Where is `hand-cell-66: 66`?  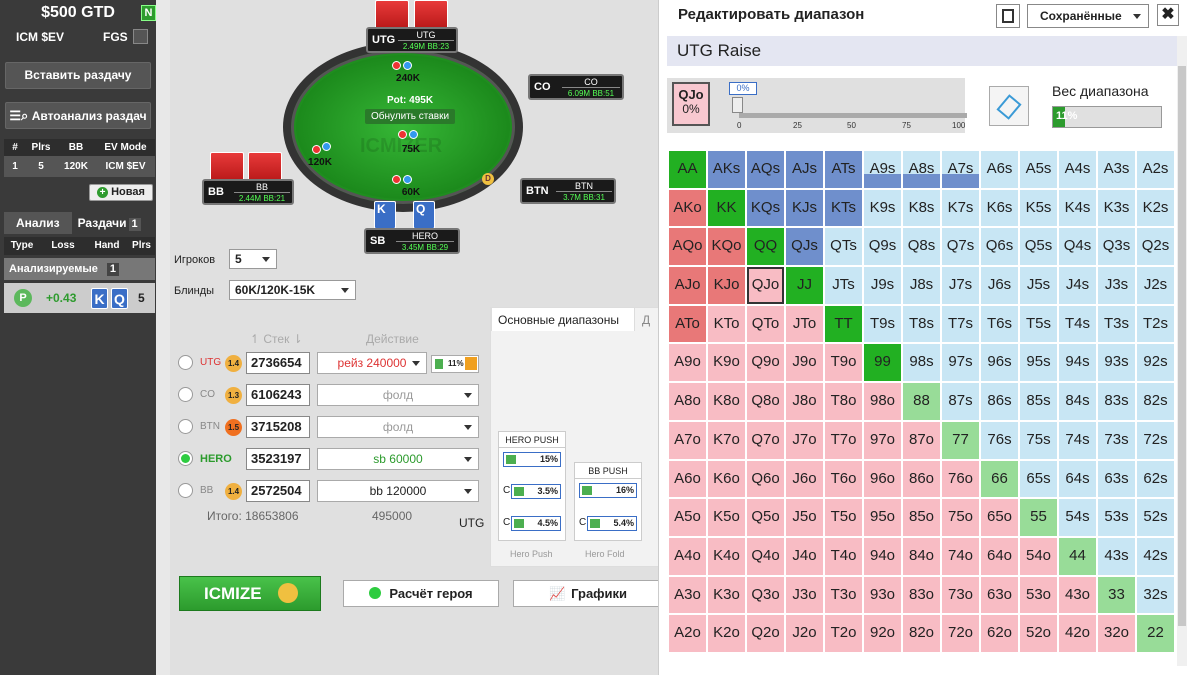 hand-cell-66: 66 is located at coordinates (999, 479).